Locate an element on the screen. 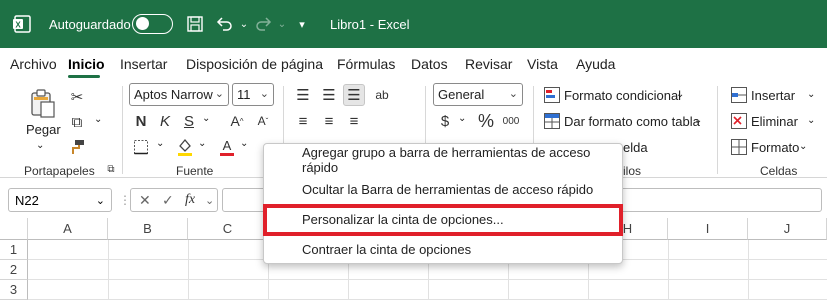 The width and height of the screenshot is (827, 300). paste-icon is located at coordinates (43, 104).